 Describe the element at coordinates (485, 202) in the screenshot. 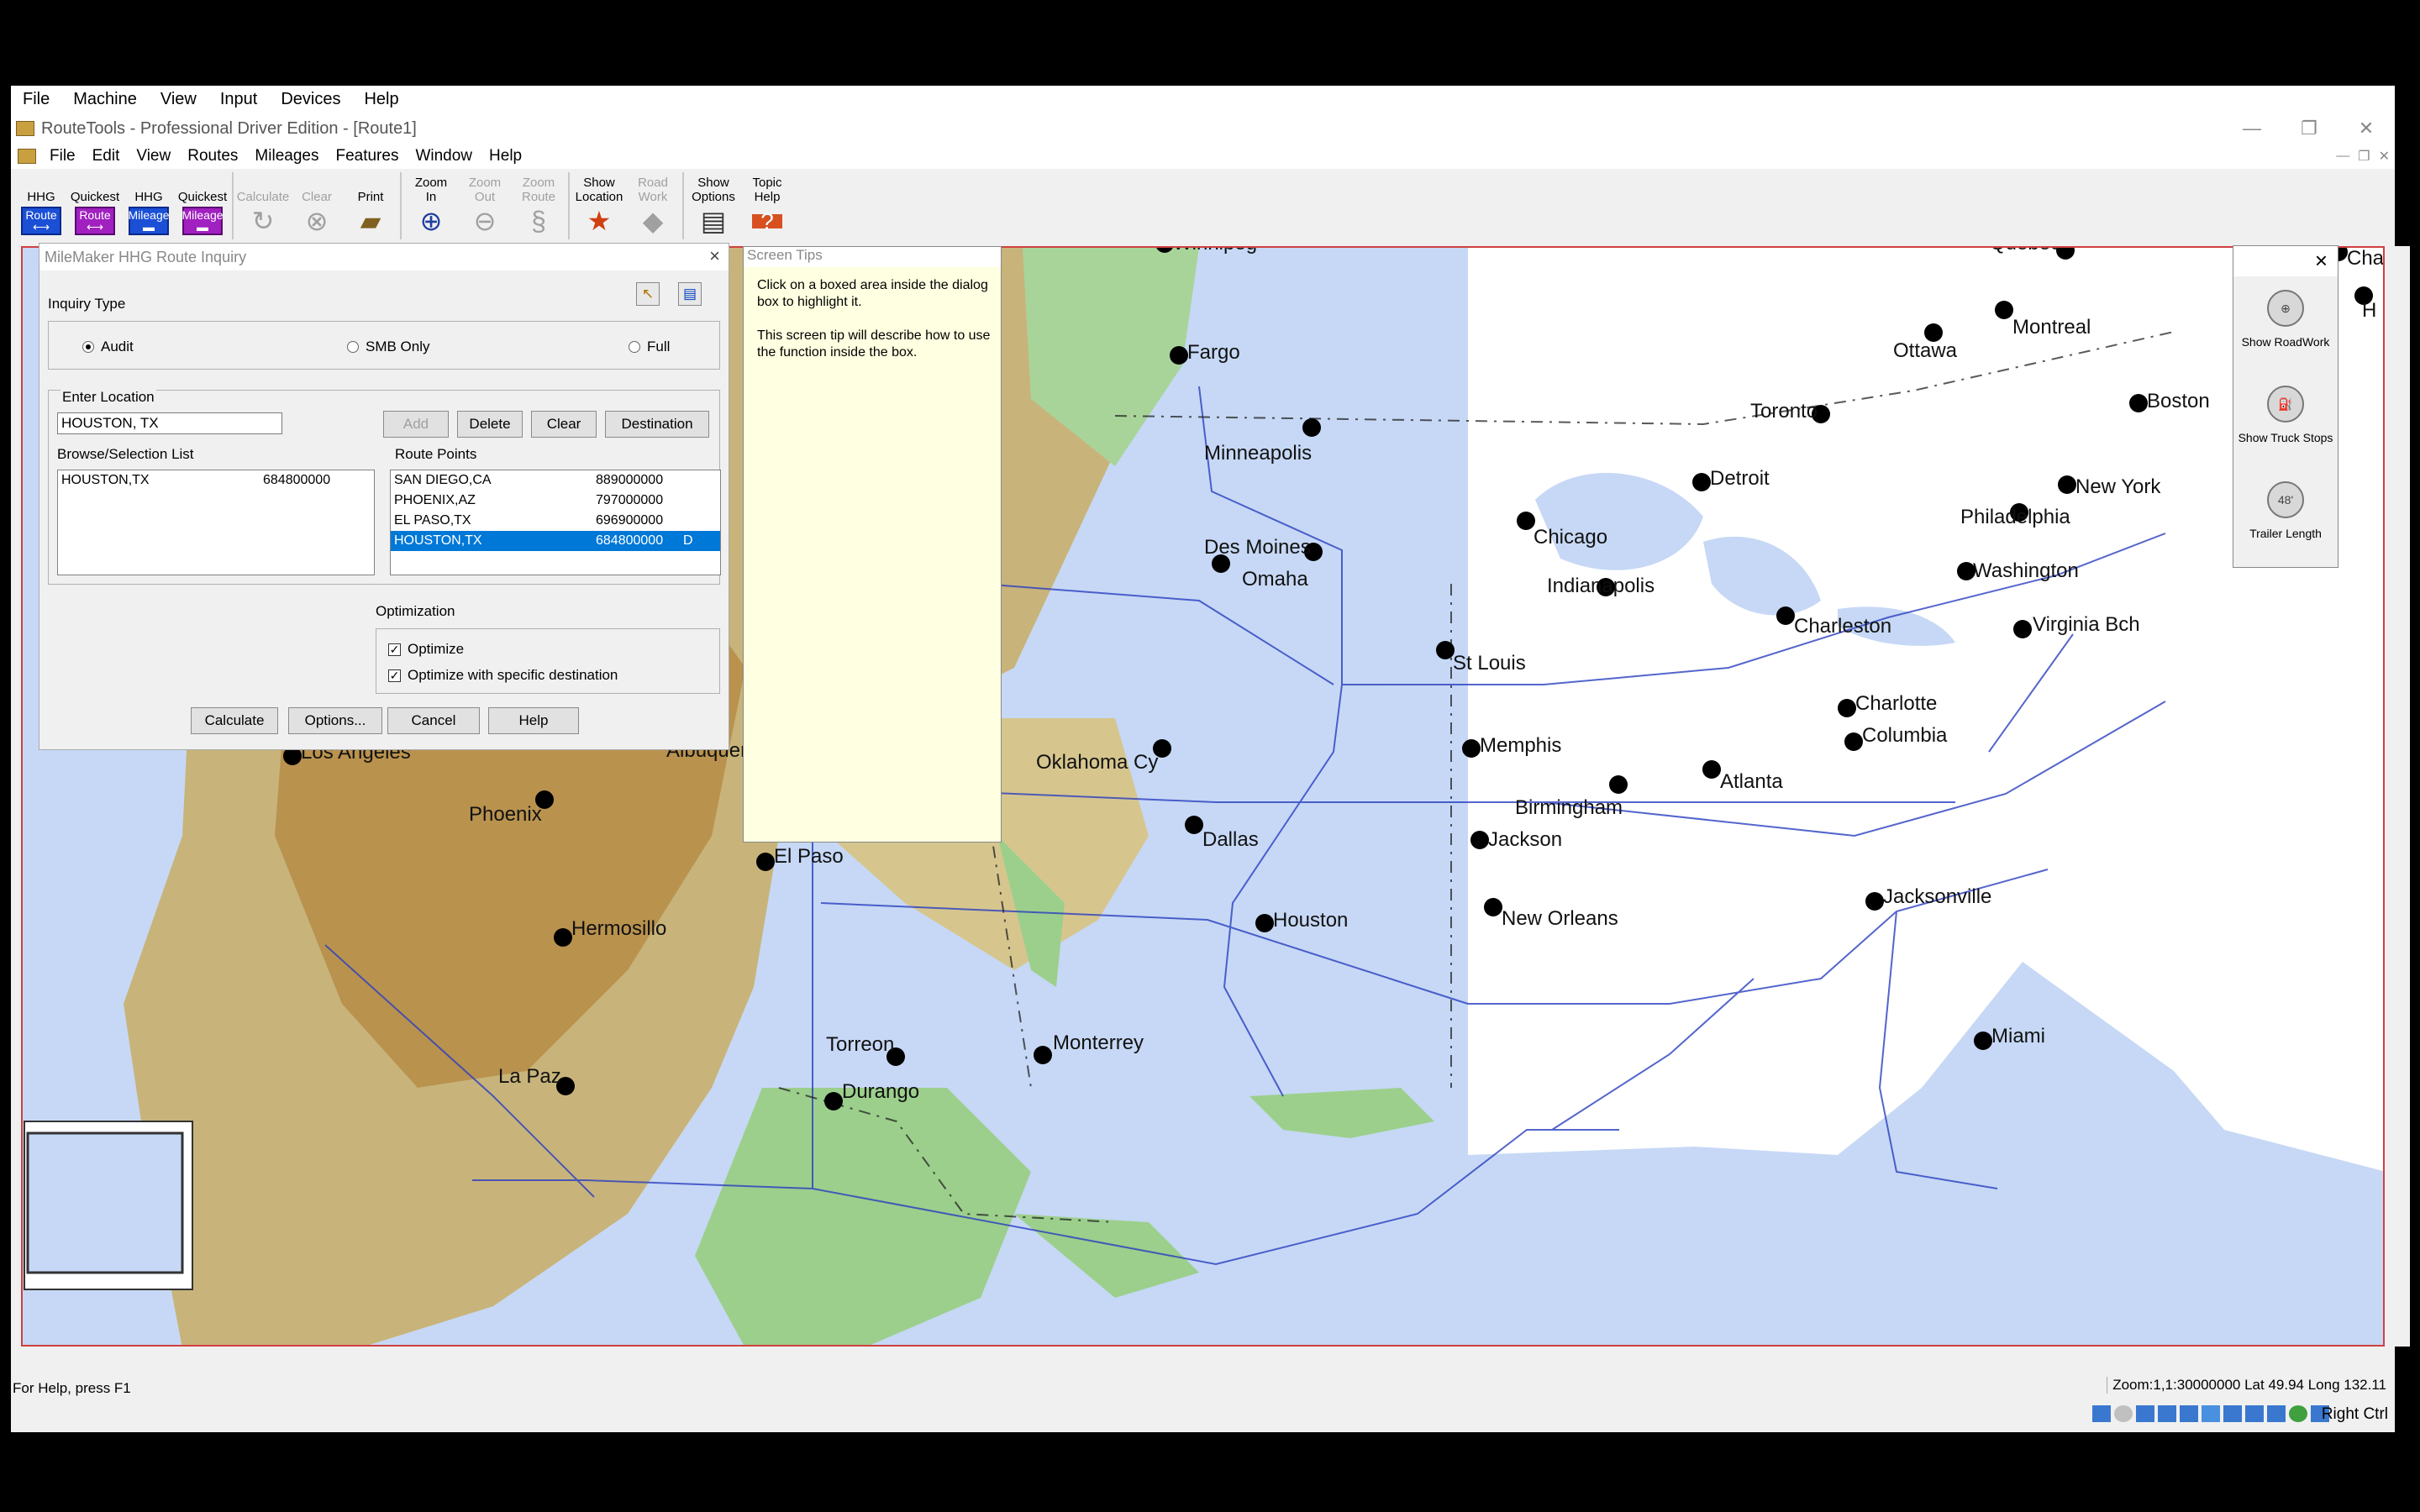

I see `toolbar-button-zoom-out: Zoom Out ⊖` at that location.